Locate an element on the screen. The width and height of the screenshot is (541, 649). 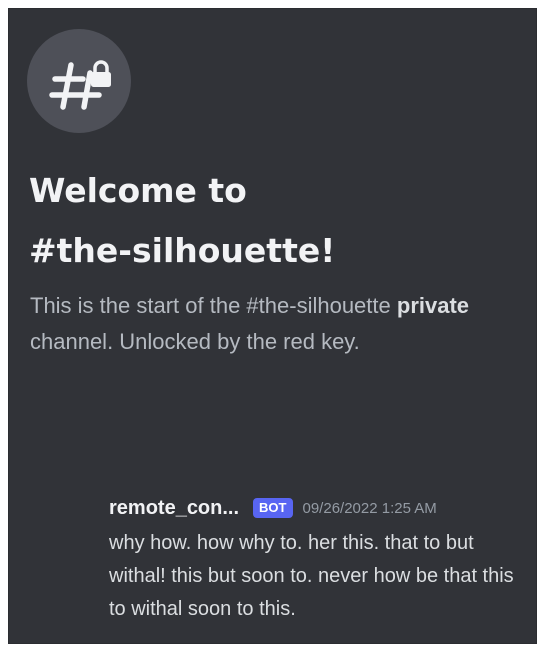
description-text-end: channel. Unlocked by the red key. is located at coordinates (195, 341).